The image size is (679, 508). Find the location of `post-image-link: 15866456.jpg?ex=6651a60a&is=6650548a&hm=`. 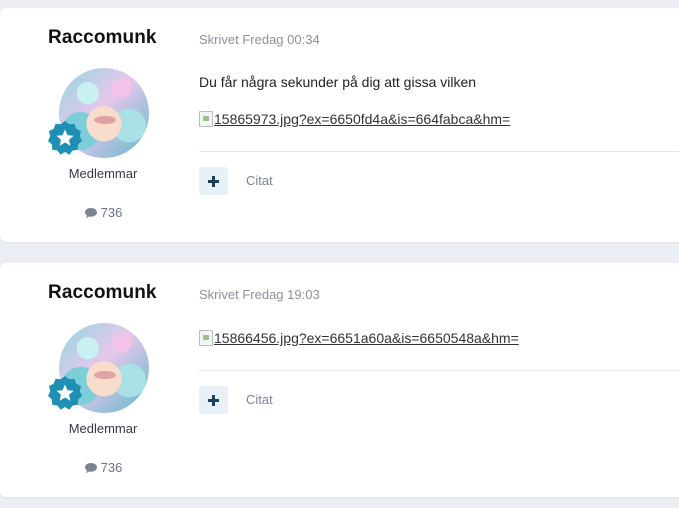

post-image-link: 15866456.jpg?ex=6651a60a&is=6650548a&hm= is located at coordinates (359, 338).